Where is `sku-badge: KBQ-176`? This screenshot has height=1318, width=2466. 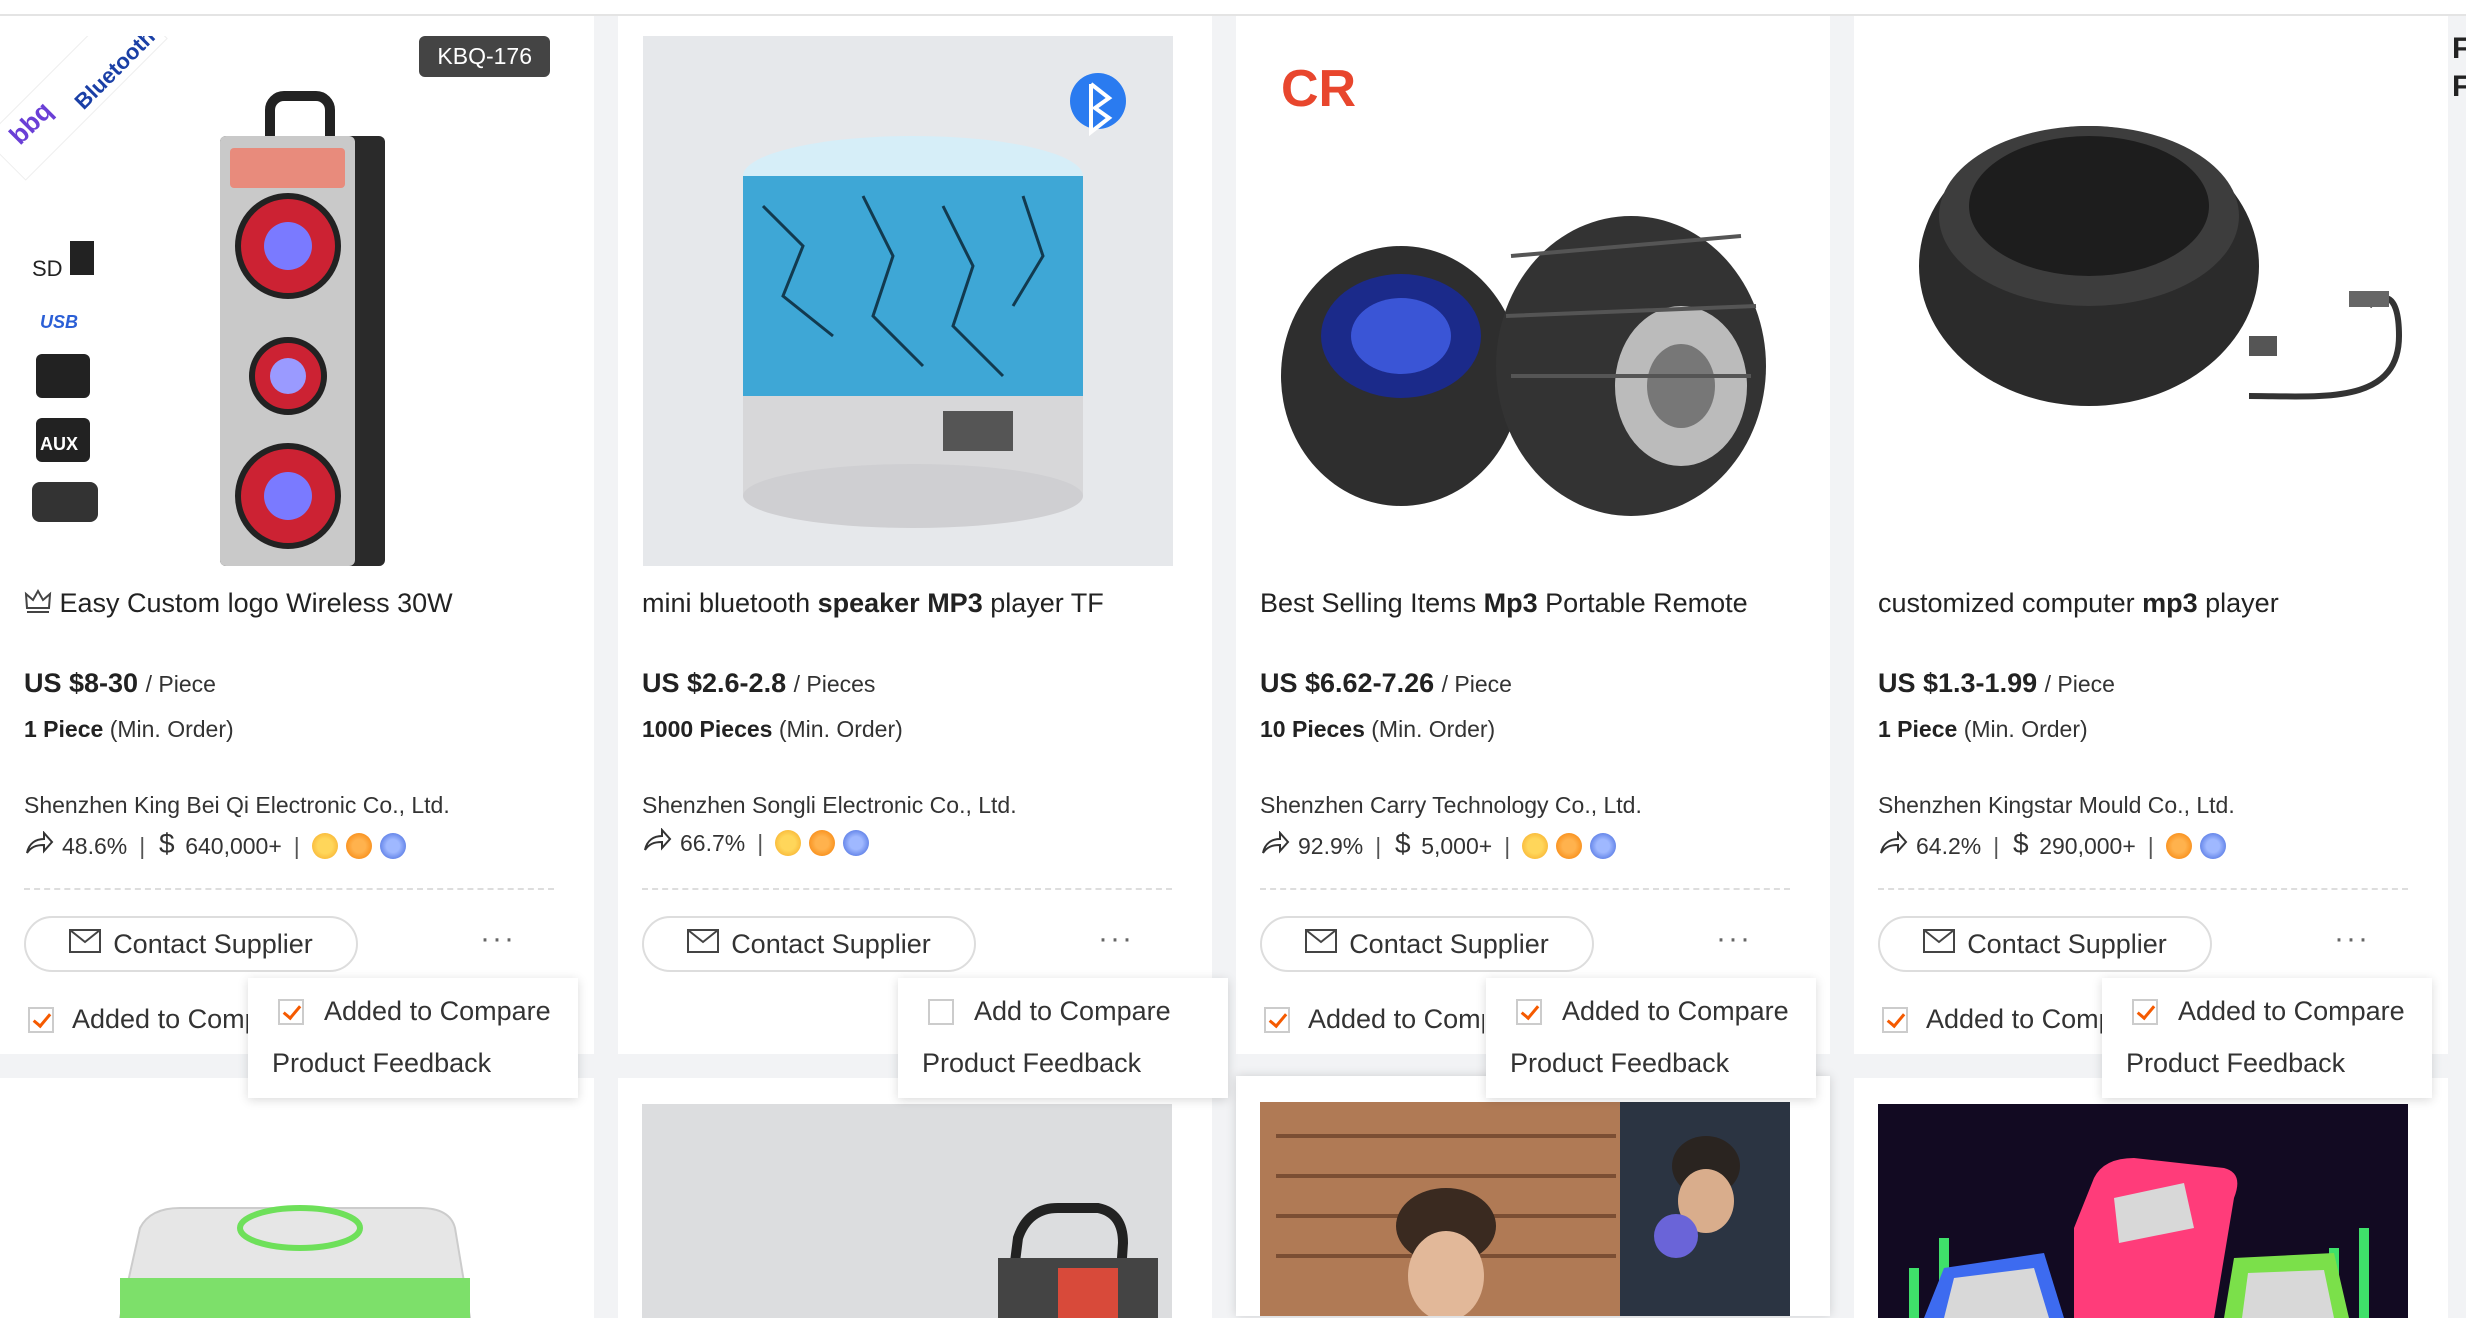
sku-badge: KBQ-176 is located at coordinates (484, 56).